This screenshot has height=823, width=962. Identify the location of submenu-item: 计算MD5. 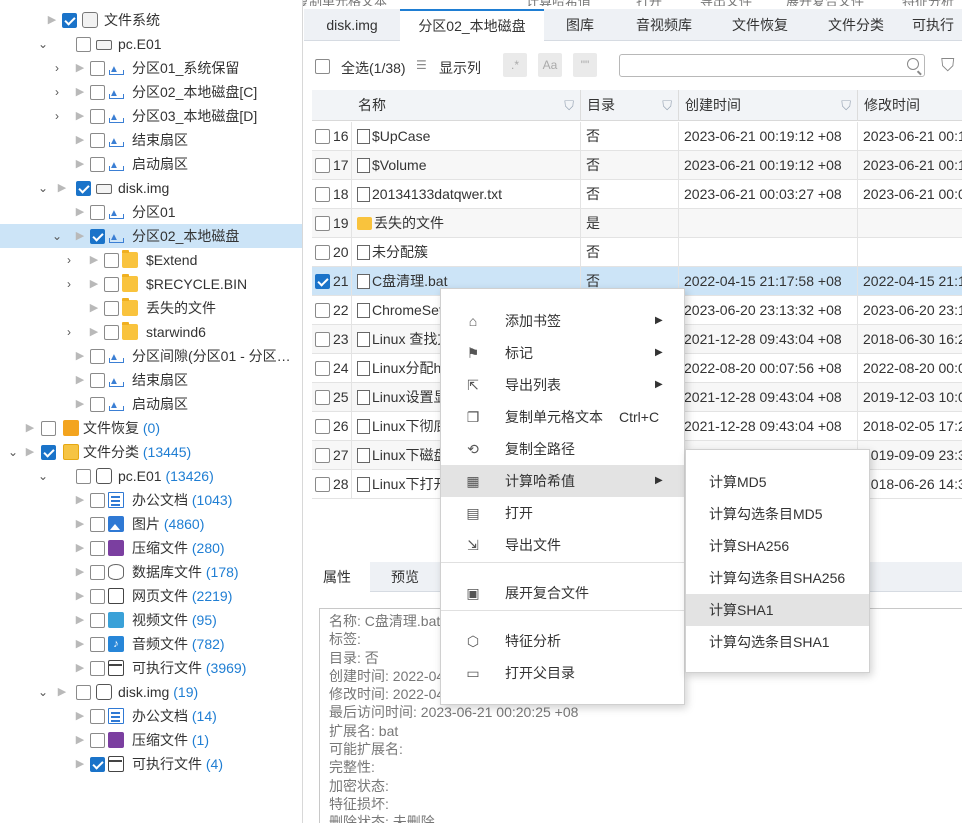
(777, 482).